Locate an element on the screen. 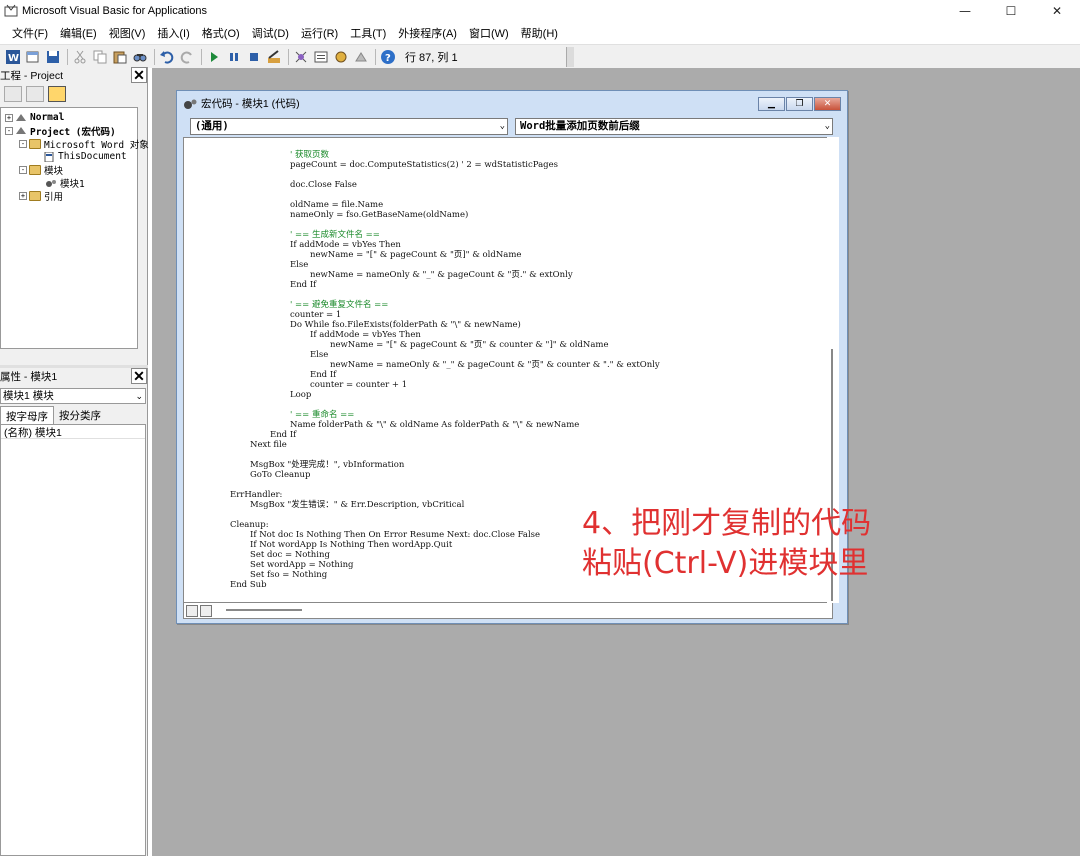 Image resolution: width=1080 pixels, height=856 pixels. code-bottom-bar is located at coordinates (508, 611).